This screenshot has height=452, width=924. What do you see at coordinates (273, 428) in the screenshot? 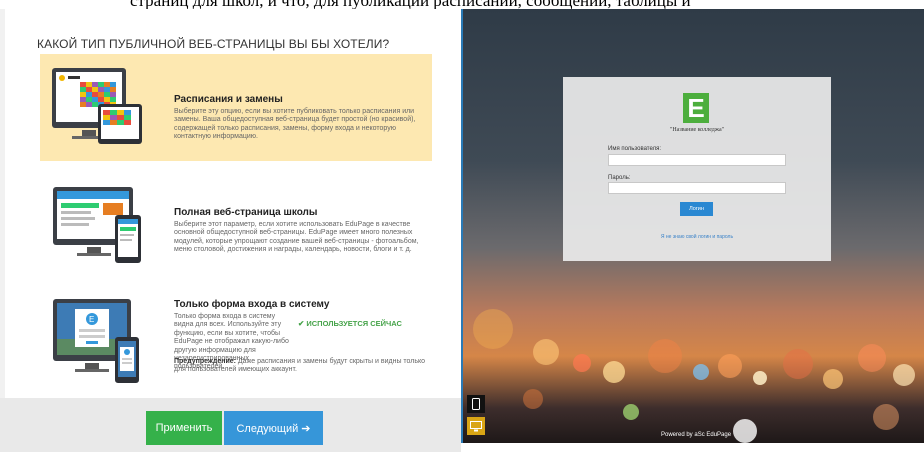
I see `next-button: Следующий ➔` at bounding box center [273, 428].